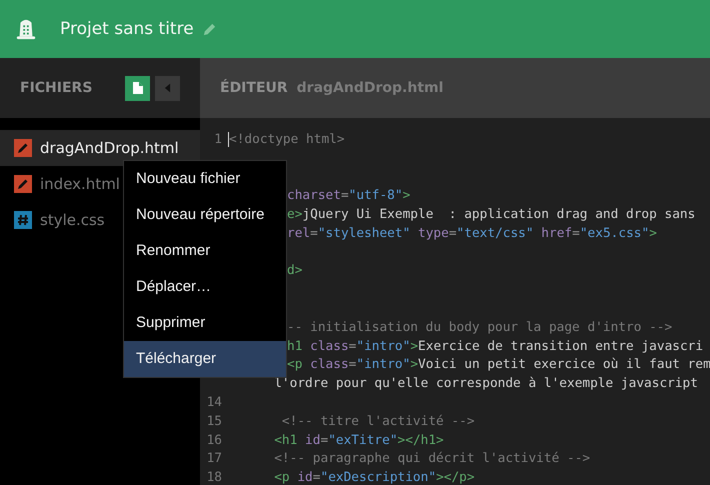  What do you see at coordinates (491, 214) in the screenshot?
I see `code-line: e>jQuery Ui Exemple : application drag and drop sans` at bounding box center [491, 214].